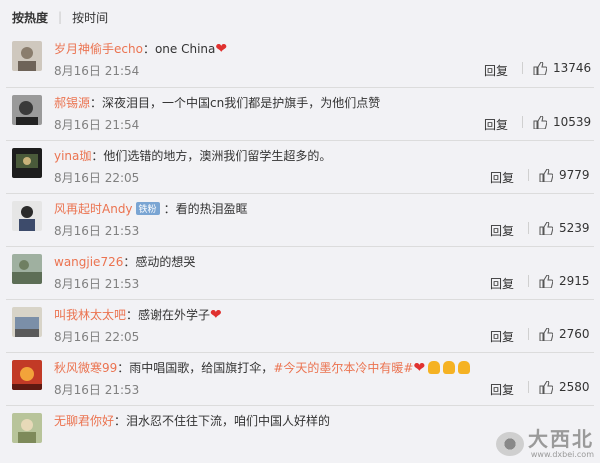  What do you see at coordinates (72, 103) in the screenshot?
I see `comment-username: 郝锡源` at bounding box center [72, 103].